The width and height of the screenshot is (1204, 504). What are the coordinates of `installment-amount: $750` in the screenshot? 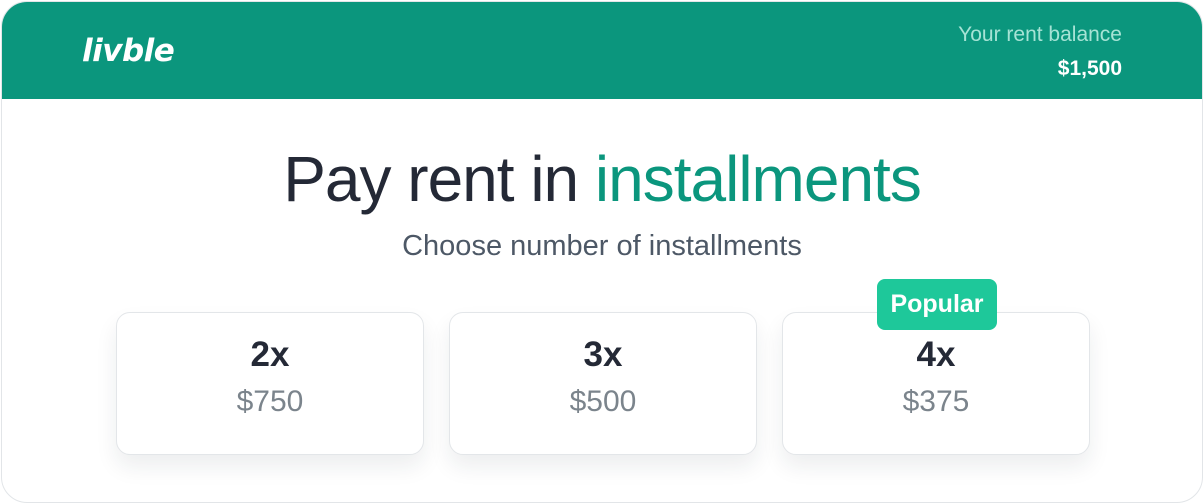 It's located at (270, 401).